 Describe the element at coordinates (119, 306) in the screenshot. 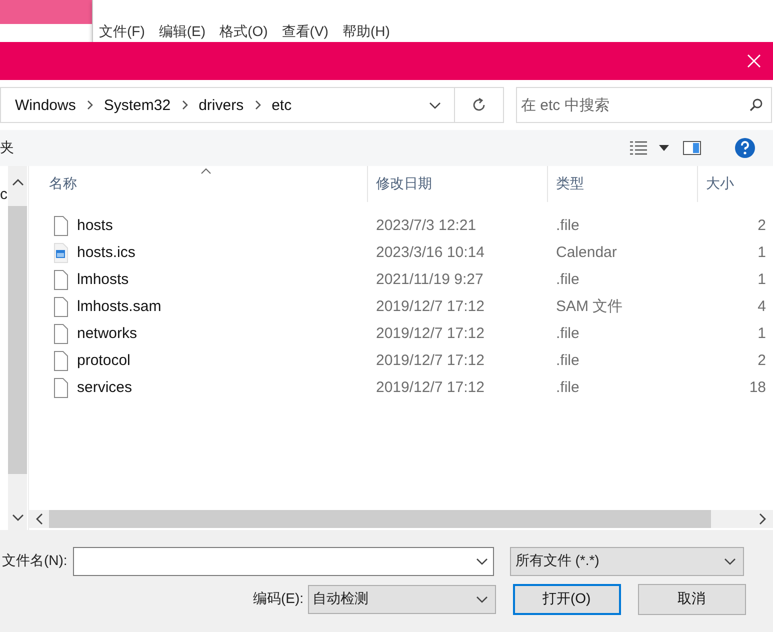

I see `file-name: lmhosts.sam` at that location.